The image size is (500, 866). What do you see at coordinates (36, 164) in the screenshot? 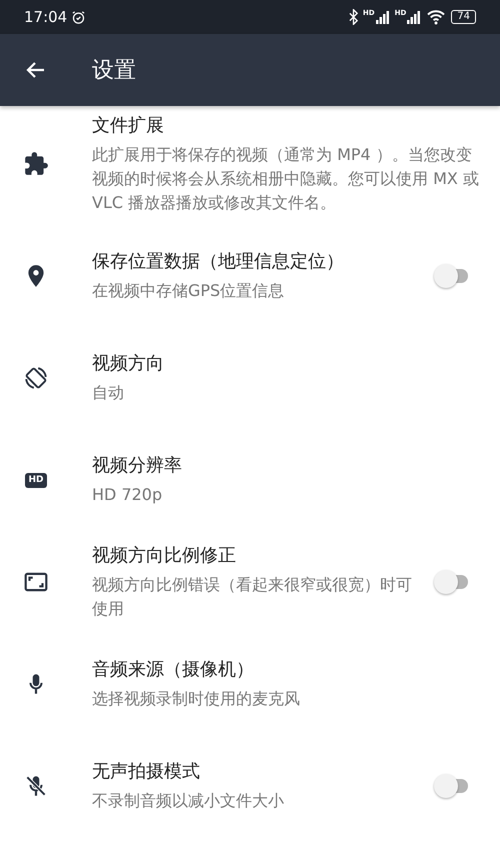
I see `puzzle-icon` at bounding box center [36, 164].